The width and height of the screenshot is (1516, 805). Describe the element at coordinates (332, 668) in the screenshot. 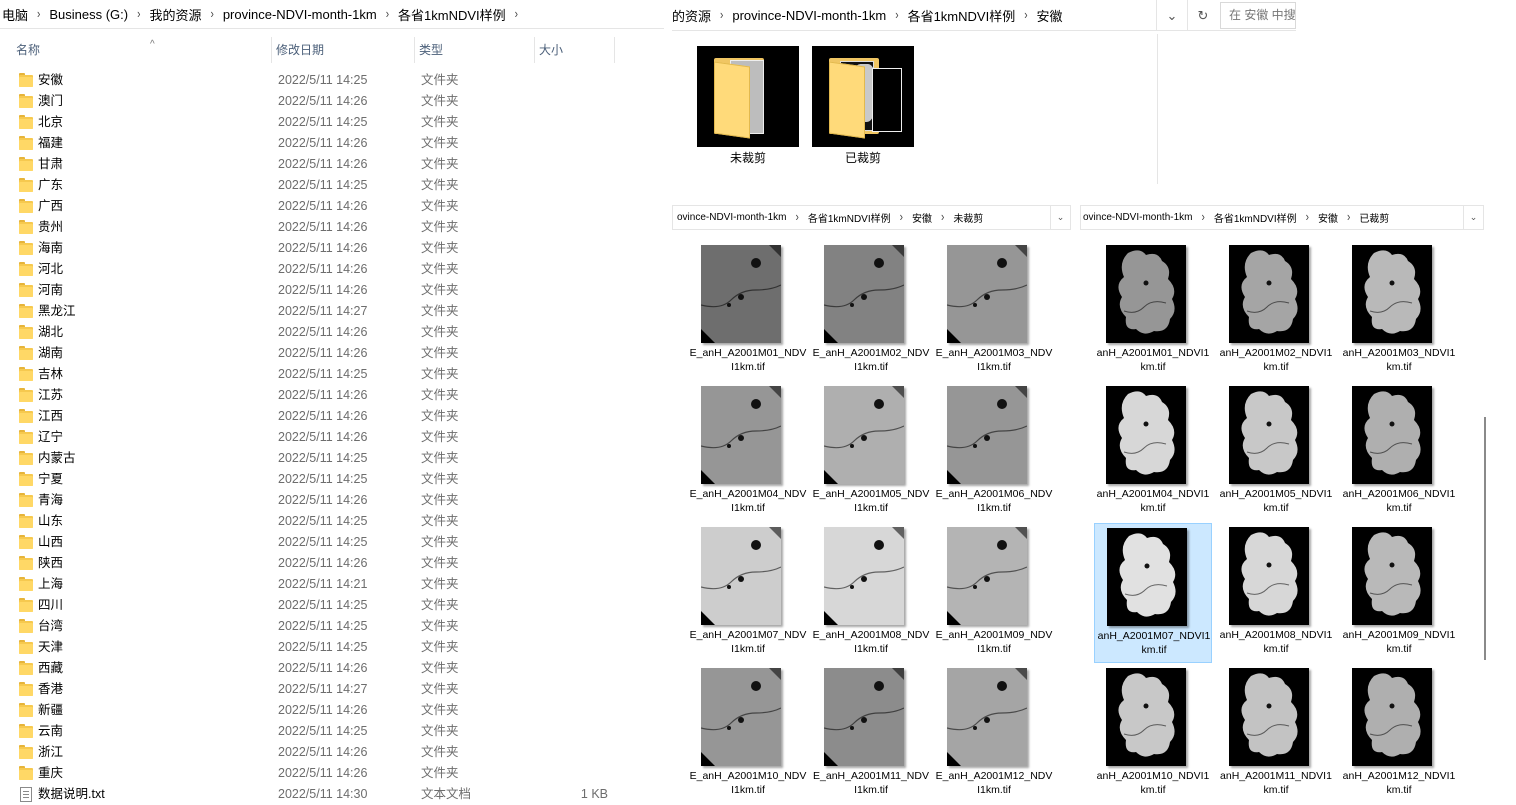

I see `list-item: 西藏 2022/5/11 14:26 文件夹` at that location.